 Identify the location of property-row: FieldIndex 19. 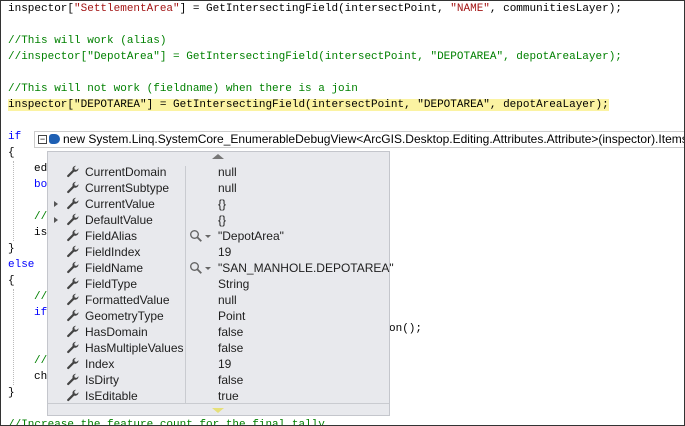
(218, 252).